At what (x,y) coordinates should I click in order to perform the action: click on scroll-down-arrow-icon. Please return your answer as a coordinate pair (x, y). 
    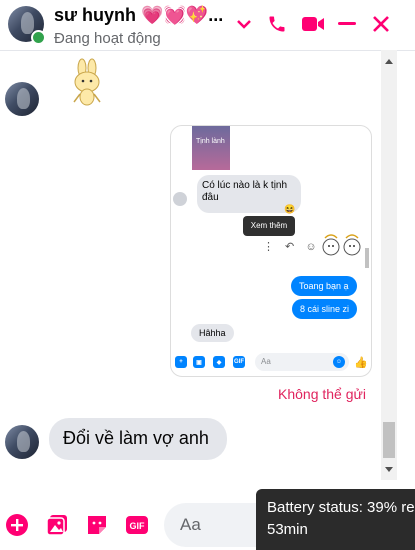
    Looking at the image, I should click on (389, 469).